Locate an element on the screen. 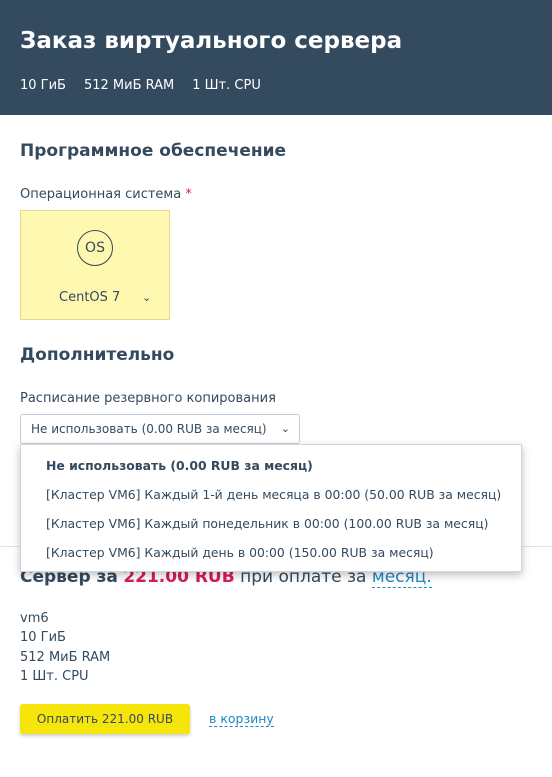 The width and height of the screenshot is (552, 777). spec-ram: 512 МиБ RAM is located at coordinates (129, 85).